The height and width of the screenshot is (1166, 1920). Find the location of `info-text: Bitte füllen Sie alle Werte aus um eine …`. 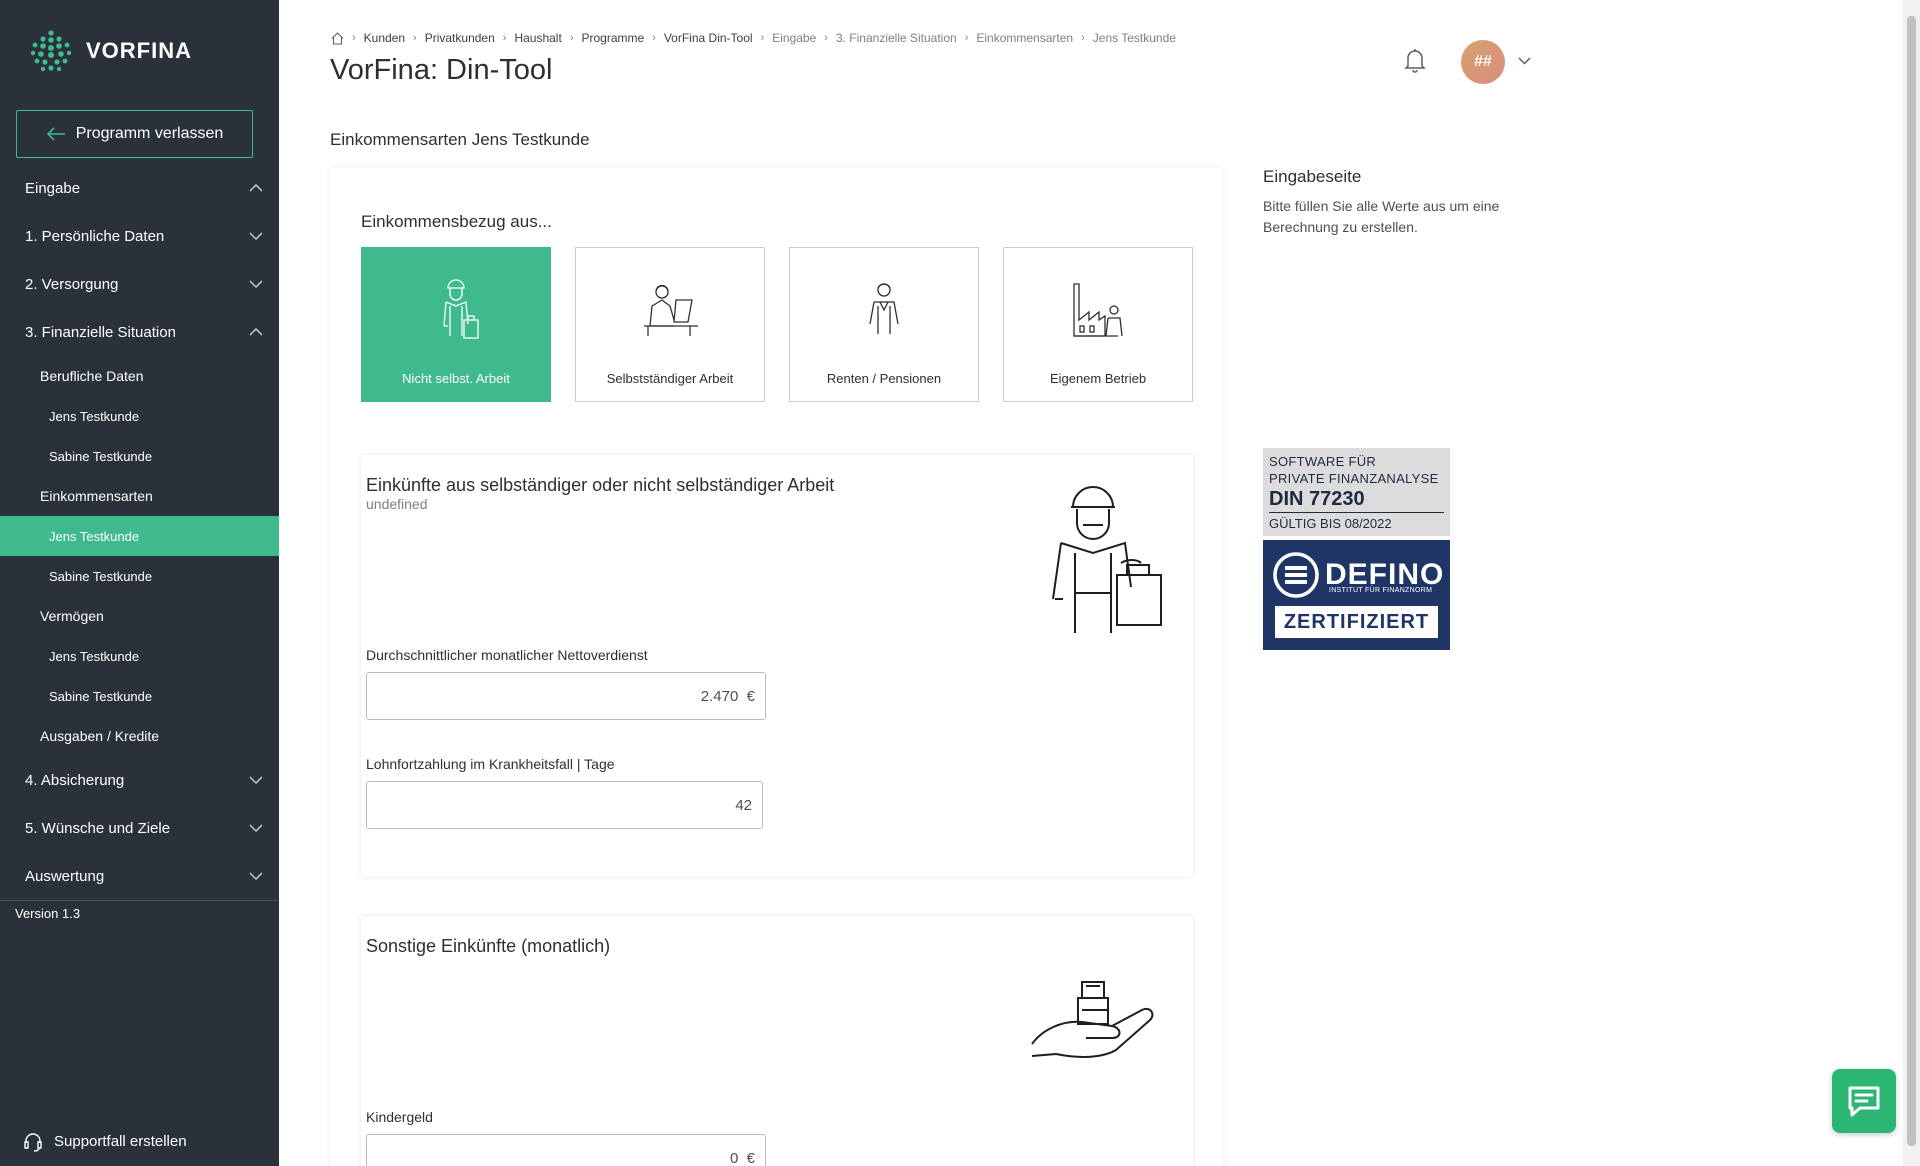

info-text: Bitte füllen Sie alle Werte aus um eine … is located at coordinates (1381, 216).